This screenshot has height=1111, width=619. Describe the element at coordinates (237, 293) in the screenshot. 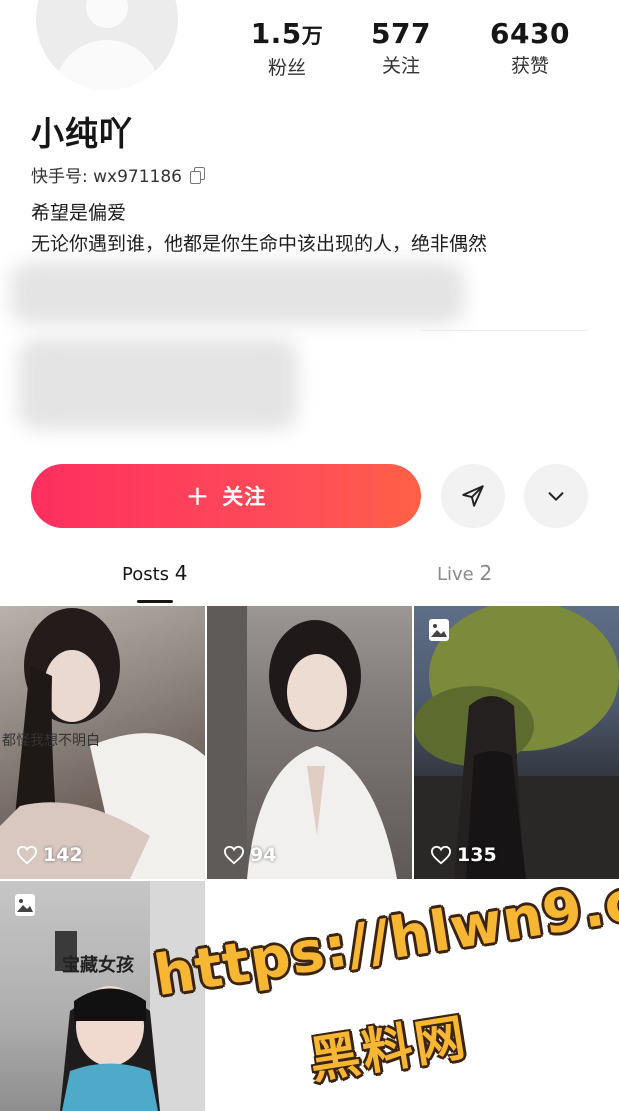

I see `redacted-area` at that location.